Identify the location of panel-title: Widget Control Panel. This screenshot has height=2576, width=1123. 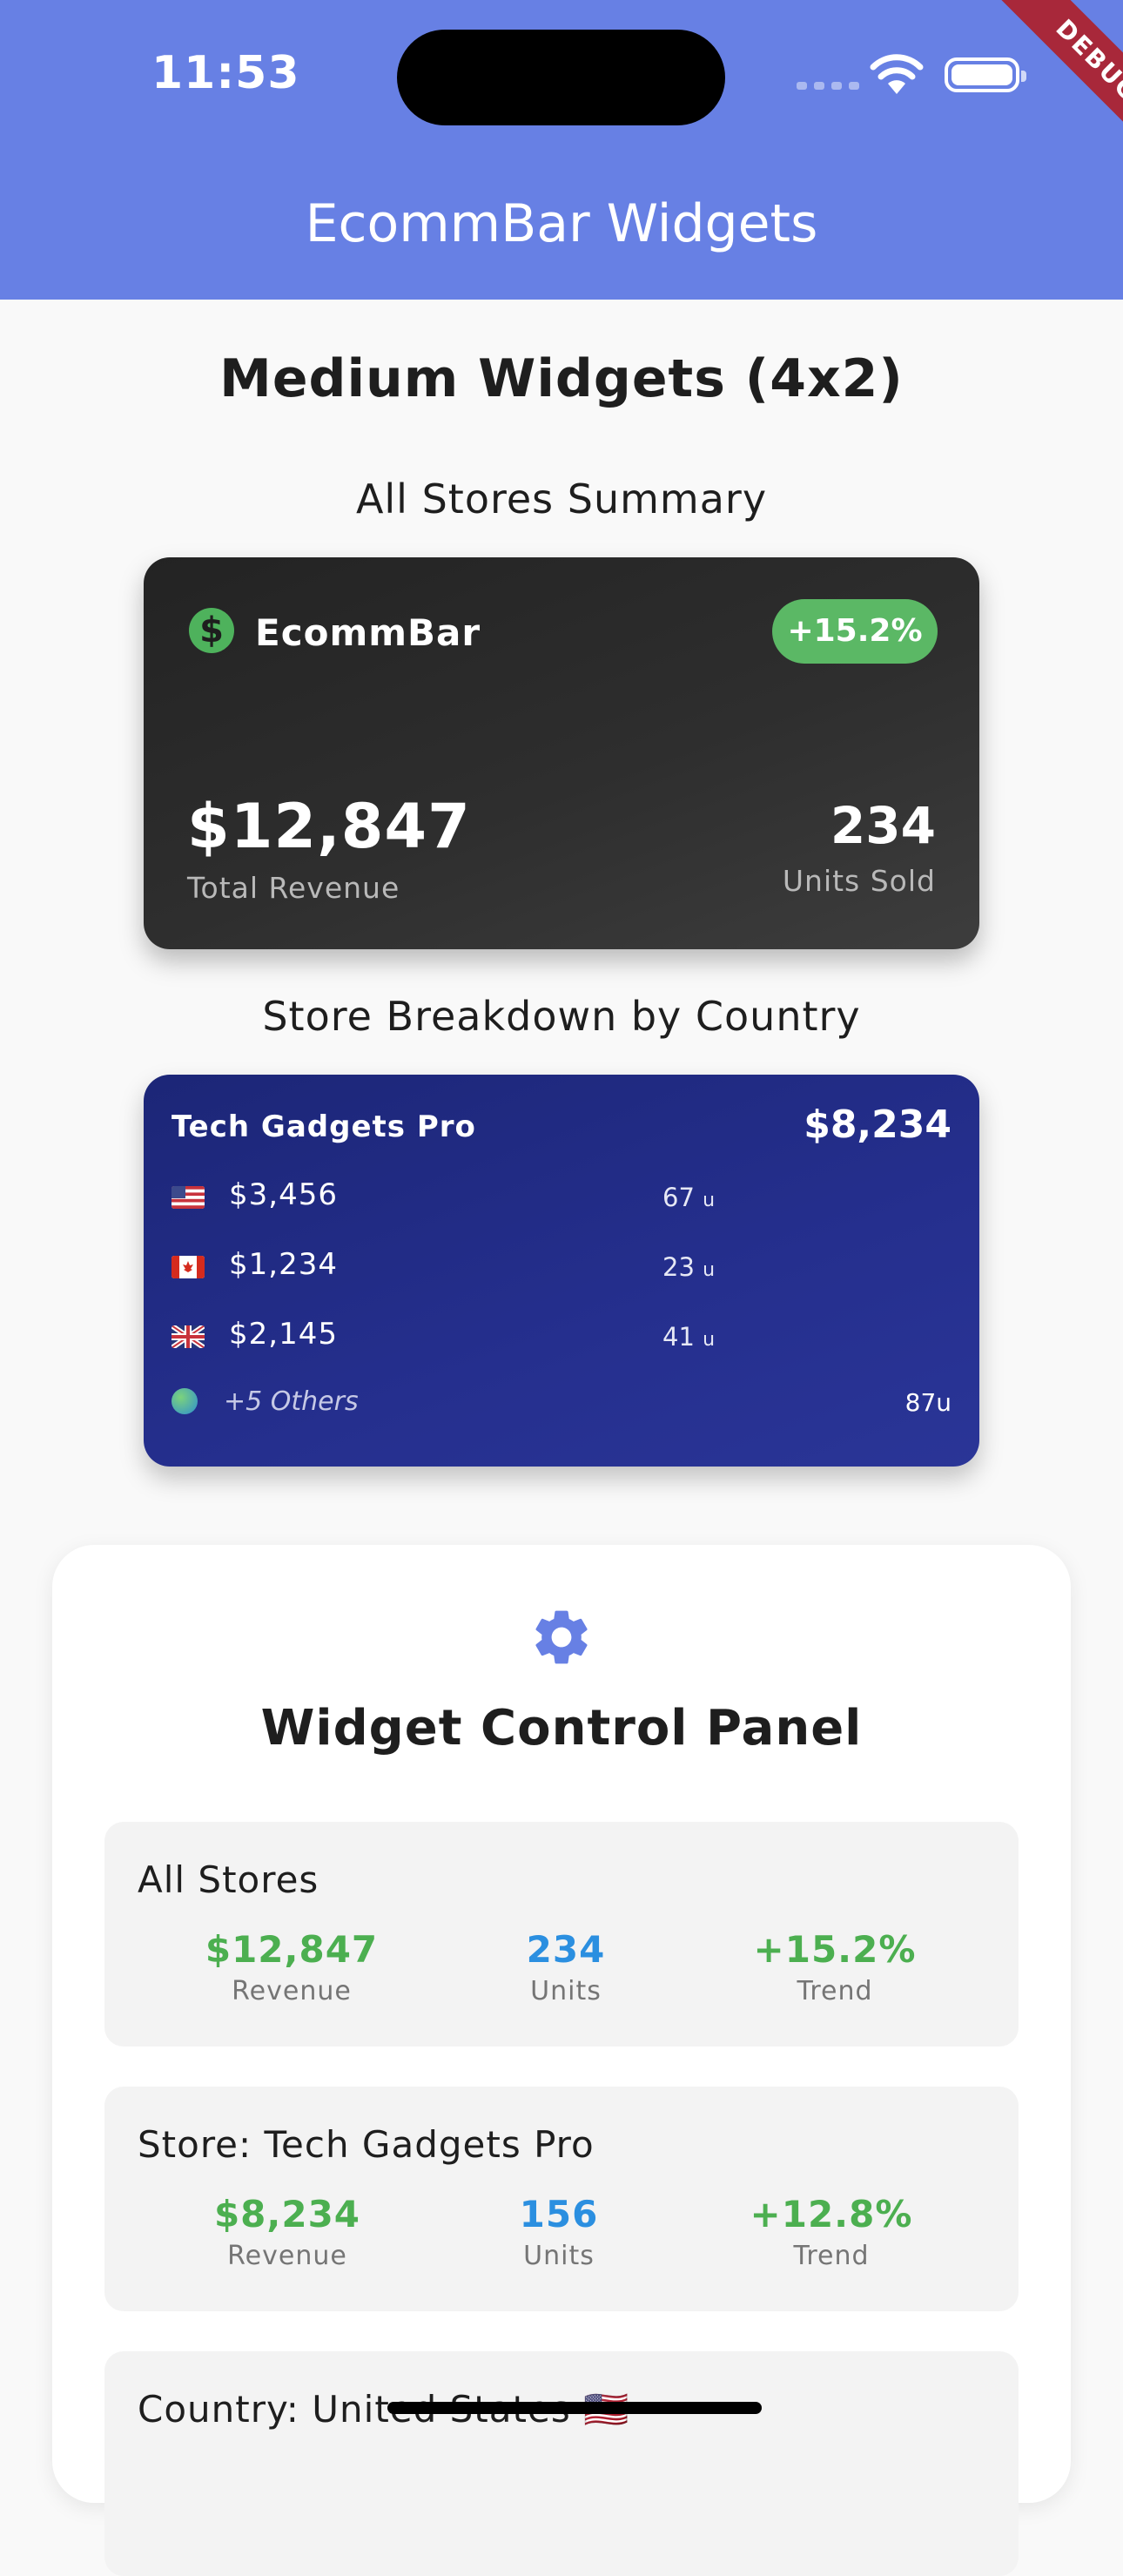
(562, 1729).